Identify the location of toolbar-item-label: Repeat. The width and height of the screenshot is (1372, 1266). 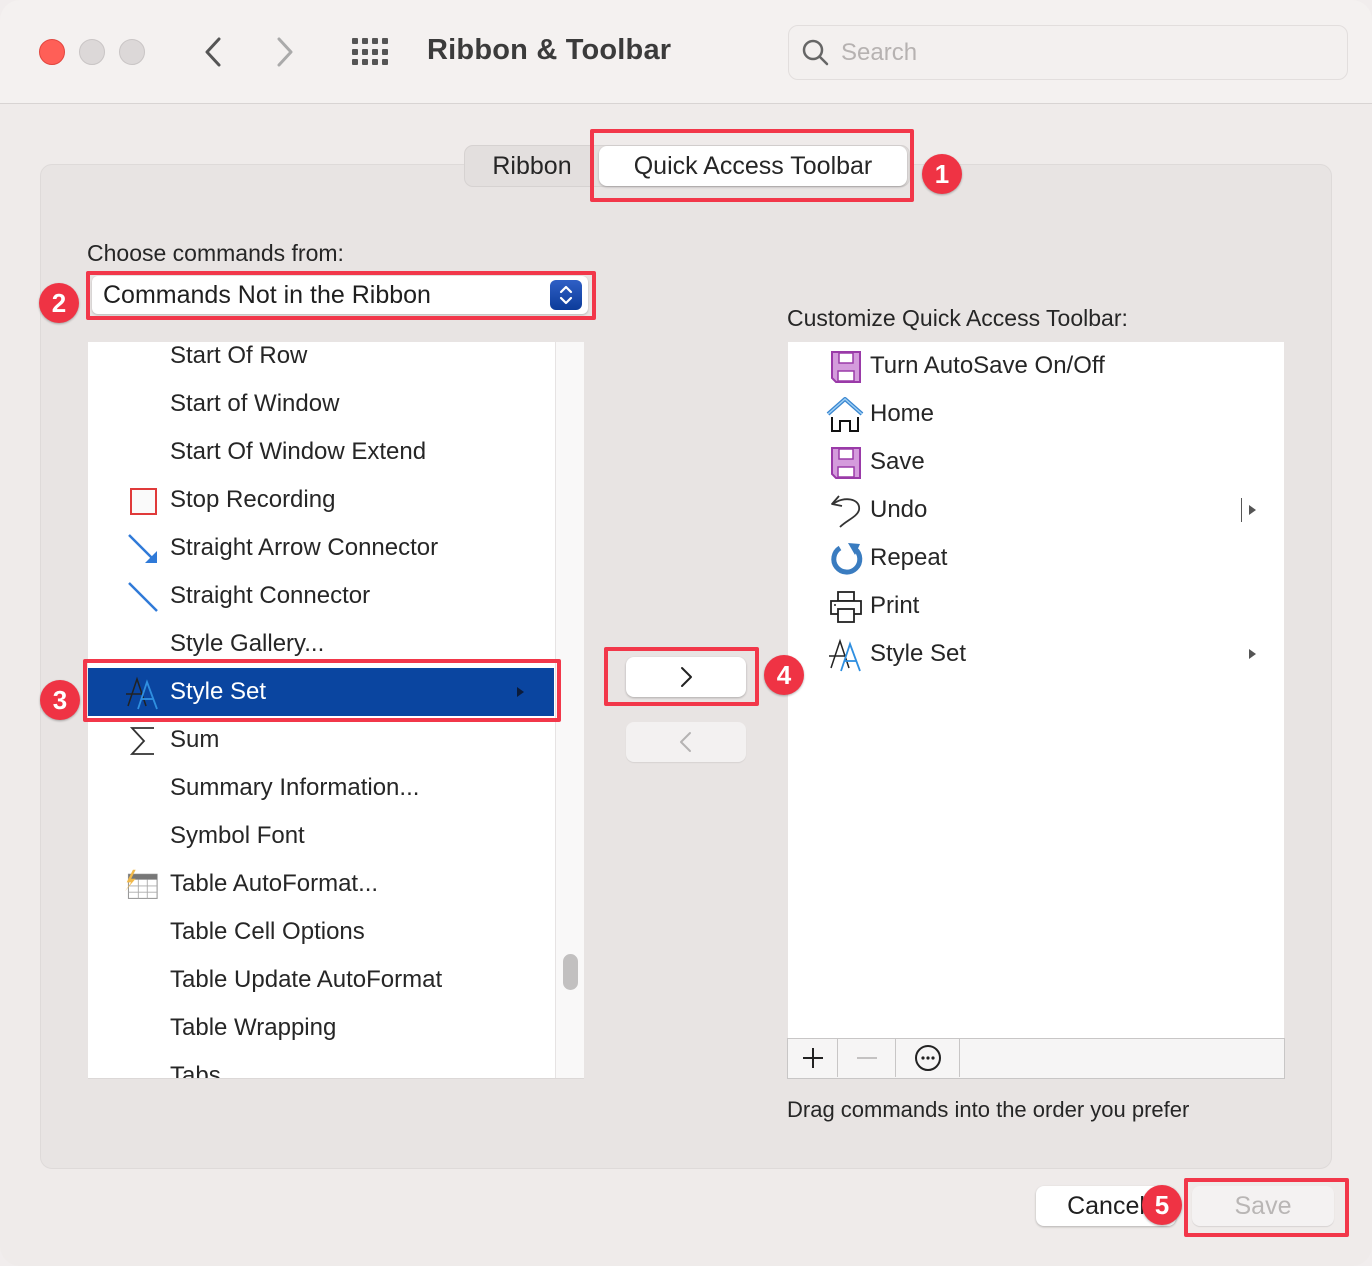
(909, 557).